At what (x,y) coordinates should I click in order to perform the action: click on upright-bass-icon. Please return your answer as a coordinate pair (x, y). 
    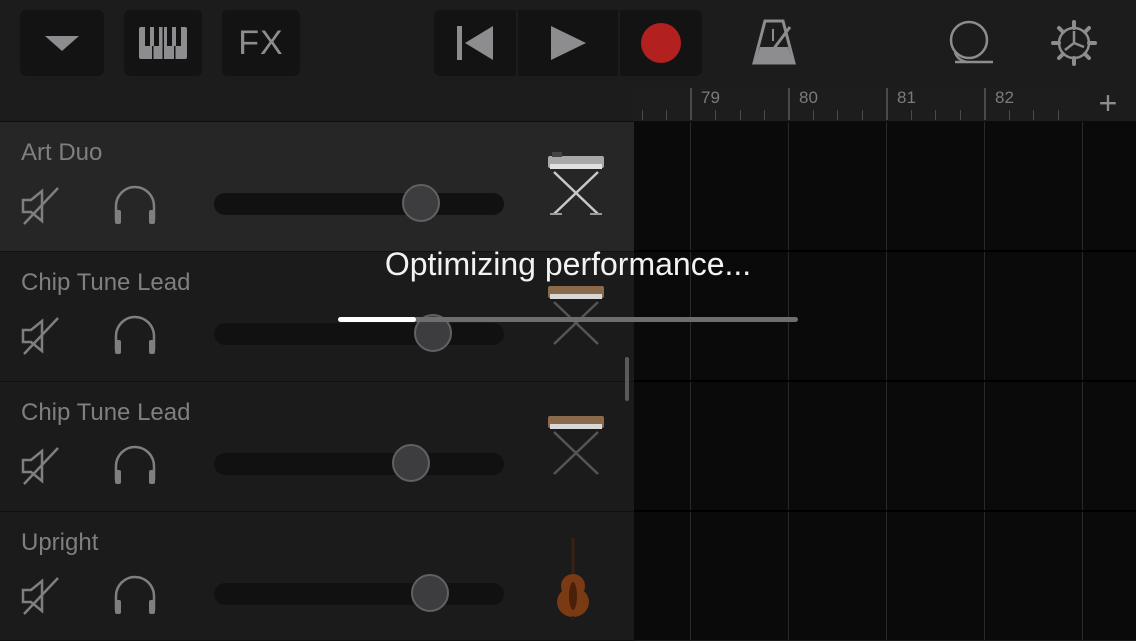
    Looking at the image, I should click on (573, 579).